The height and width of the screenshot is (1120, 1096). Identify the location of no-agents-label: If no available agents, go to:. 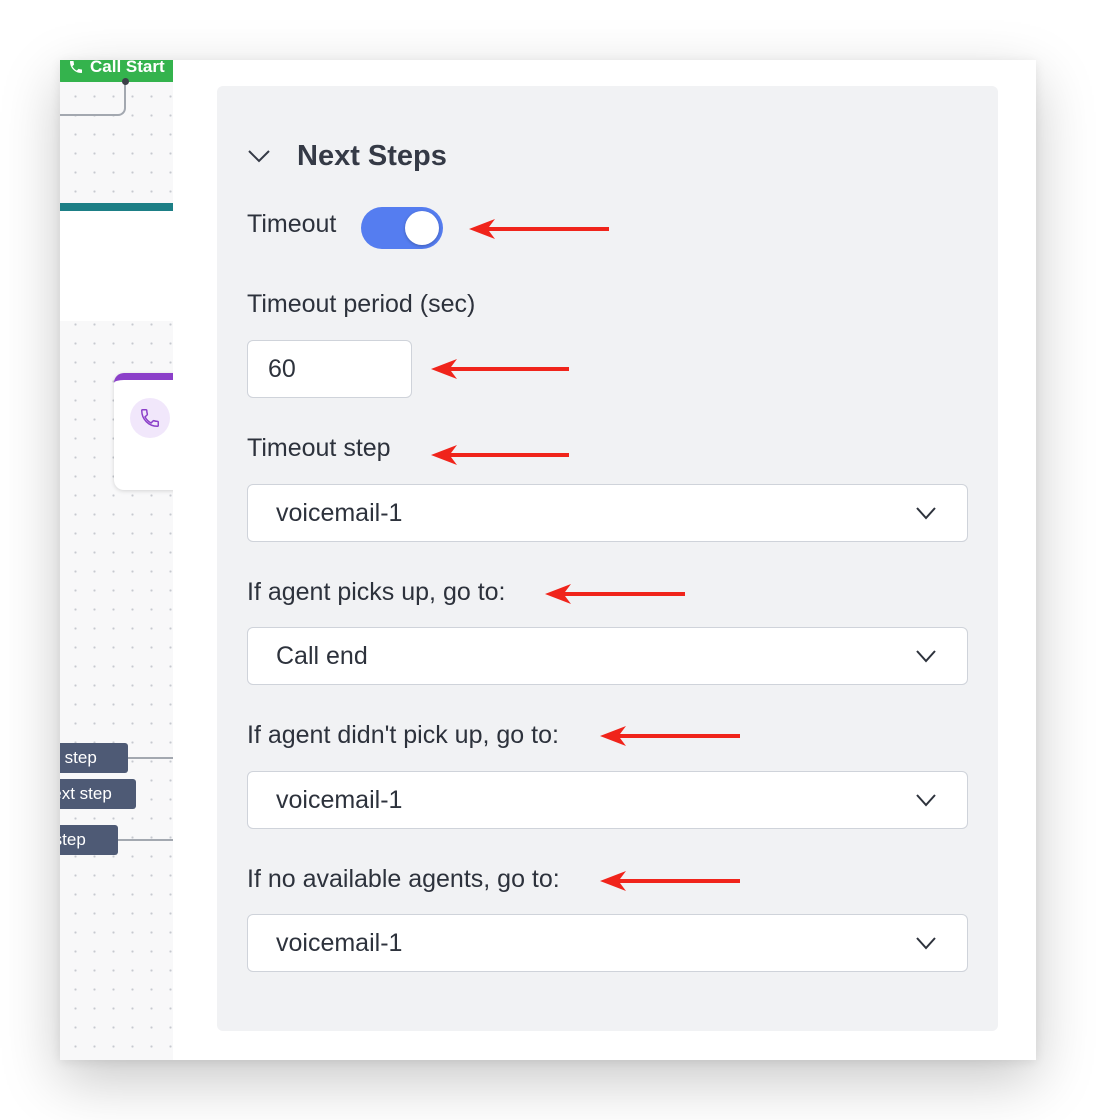
(403, 879).